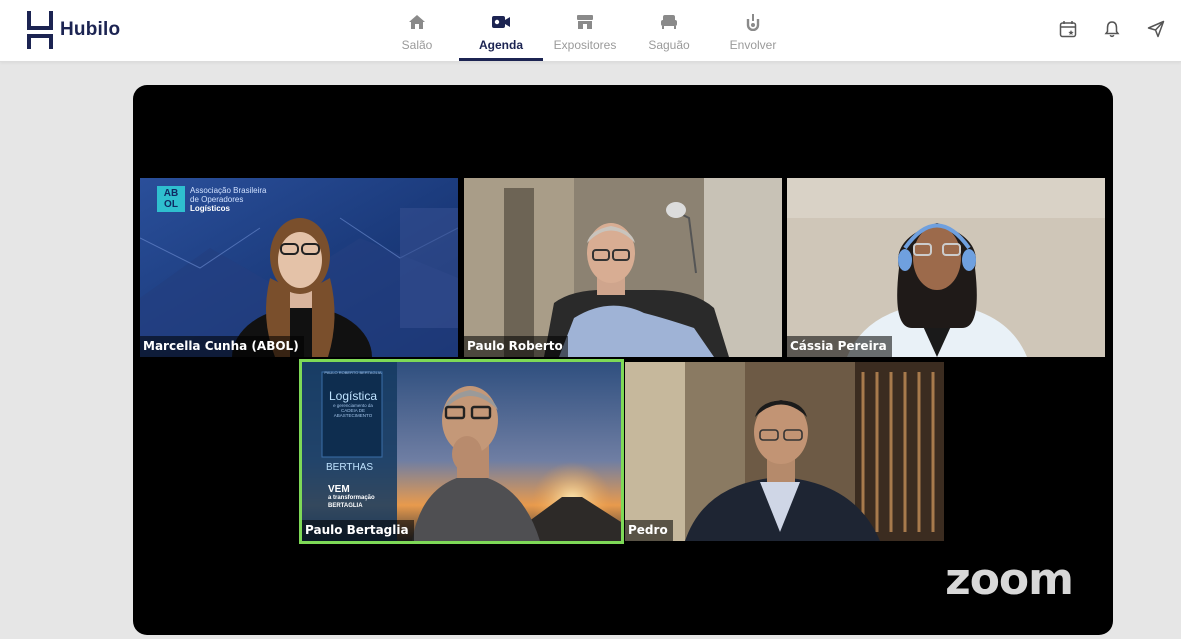 This screenshot has width=1181, height=639. I want to click on hubilo-logo-mark, so click(40, 30).